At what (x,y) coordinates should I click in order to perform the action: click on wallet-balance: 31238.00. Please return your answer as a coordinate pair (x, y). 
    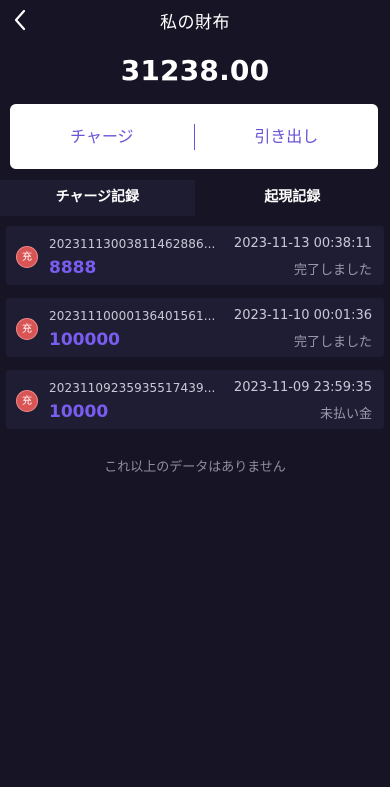
    Looking at the image, I should click on (195, 70).